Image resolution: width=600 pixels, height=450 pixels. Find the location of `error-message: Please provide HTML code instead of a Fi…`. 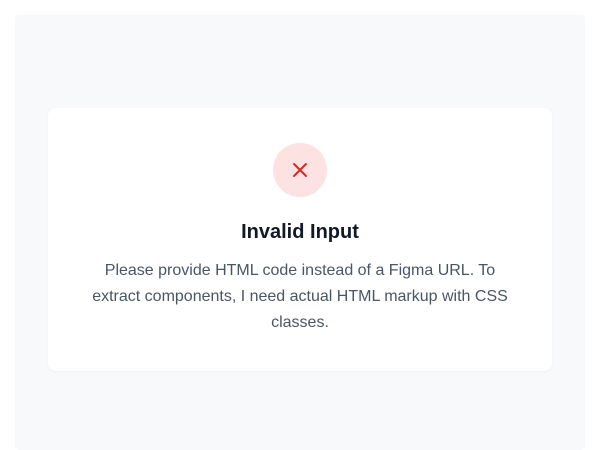

error-message: Please provide HTML code instead of a Fi… is located at coordinates (300, 296).